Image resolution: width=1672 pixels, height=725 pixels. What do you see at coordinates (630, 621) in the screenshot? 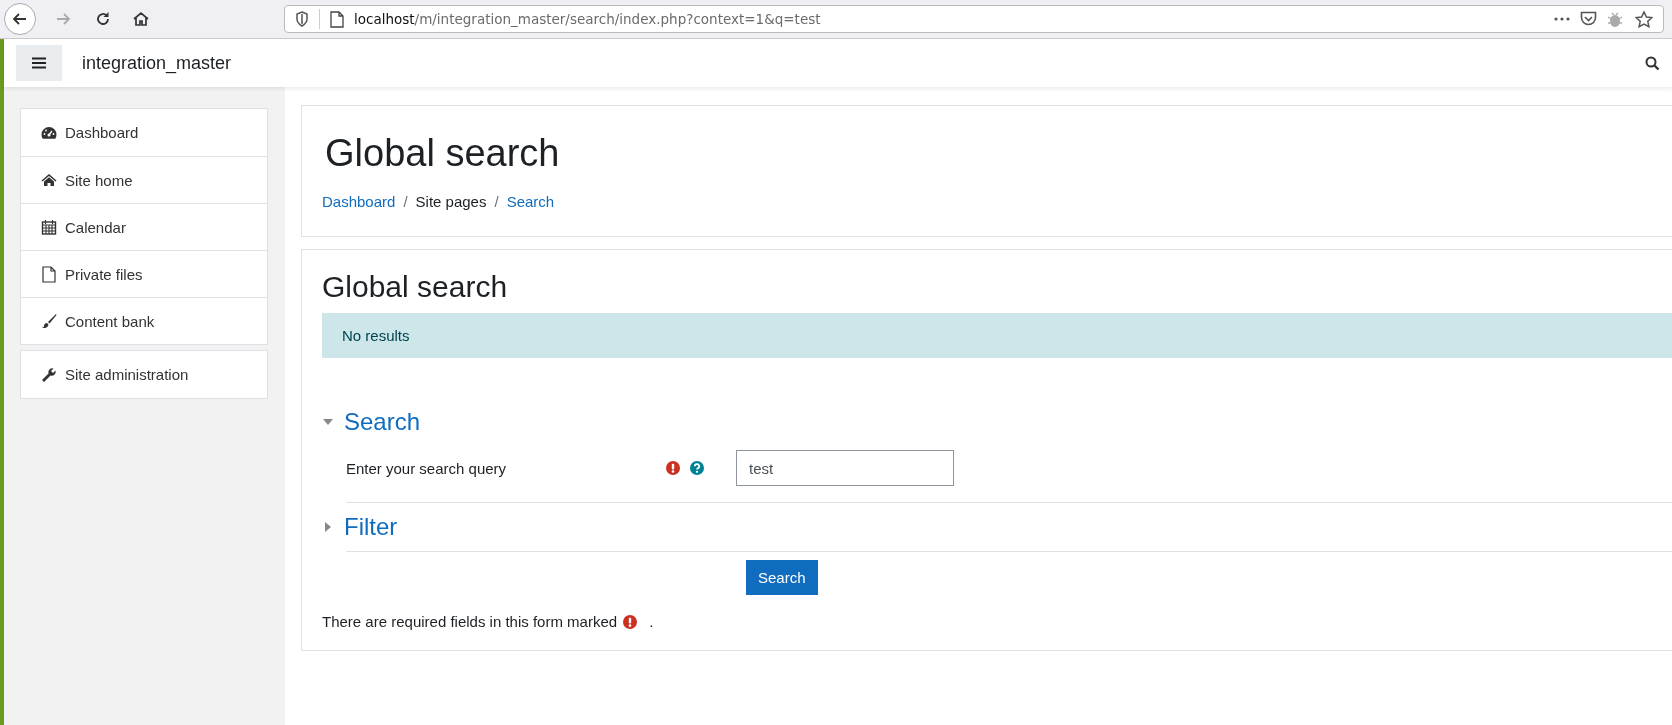
I see `required-icon` at bounding box center [630, 621].